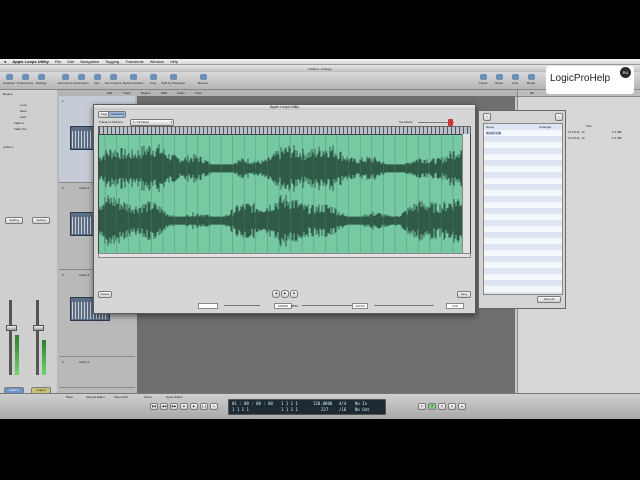 The height and width of the screenshot is (480, 640). I want to click on arrange-menu-midi: MIDI, so click(164, 93).